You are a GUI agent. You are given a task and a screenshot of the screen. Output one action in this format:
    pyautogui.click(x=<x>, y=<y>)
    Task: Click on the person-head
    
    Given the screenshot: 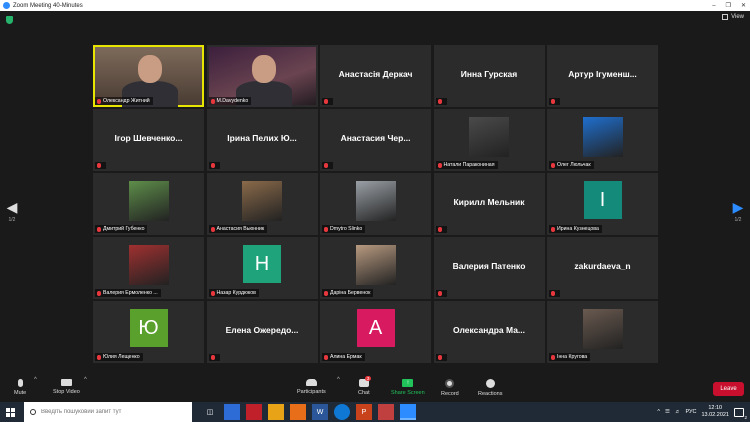 What is the action you would take?
    pyautogui.click(x=150, y=69)
    